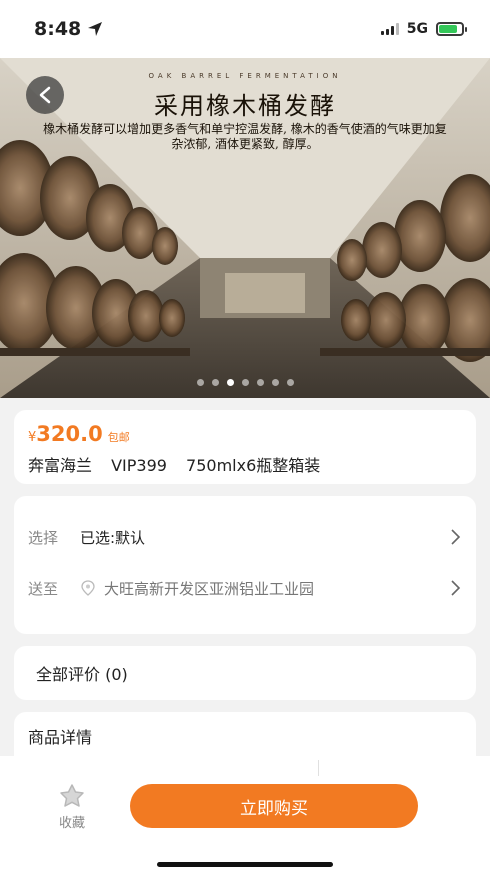  Describe the element at coordinates (82, 674) in the screenshot. I see `reviews-label: 全部评价 (0)` at that location.